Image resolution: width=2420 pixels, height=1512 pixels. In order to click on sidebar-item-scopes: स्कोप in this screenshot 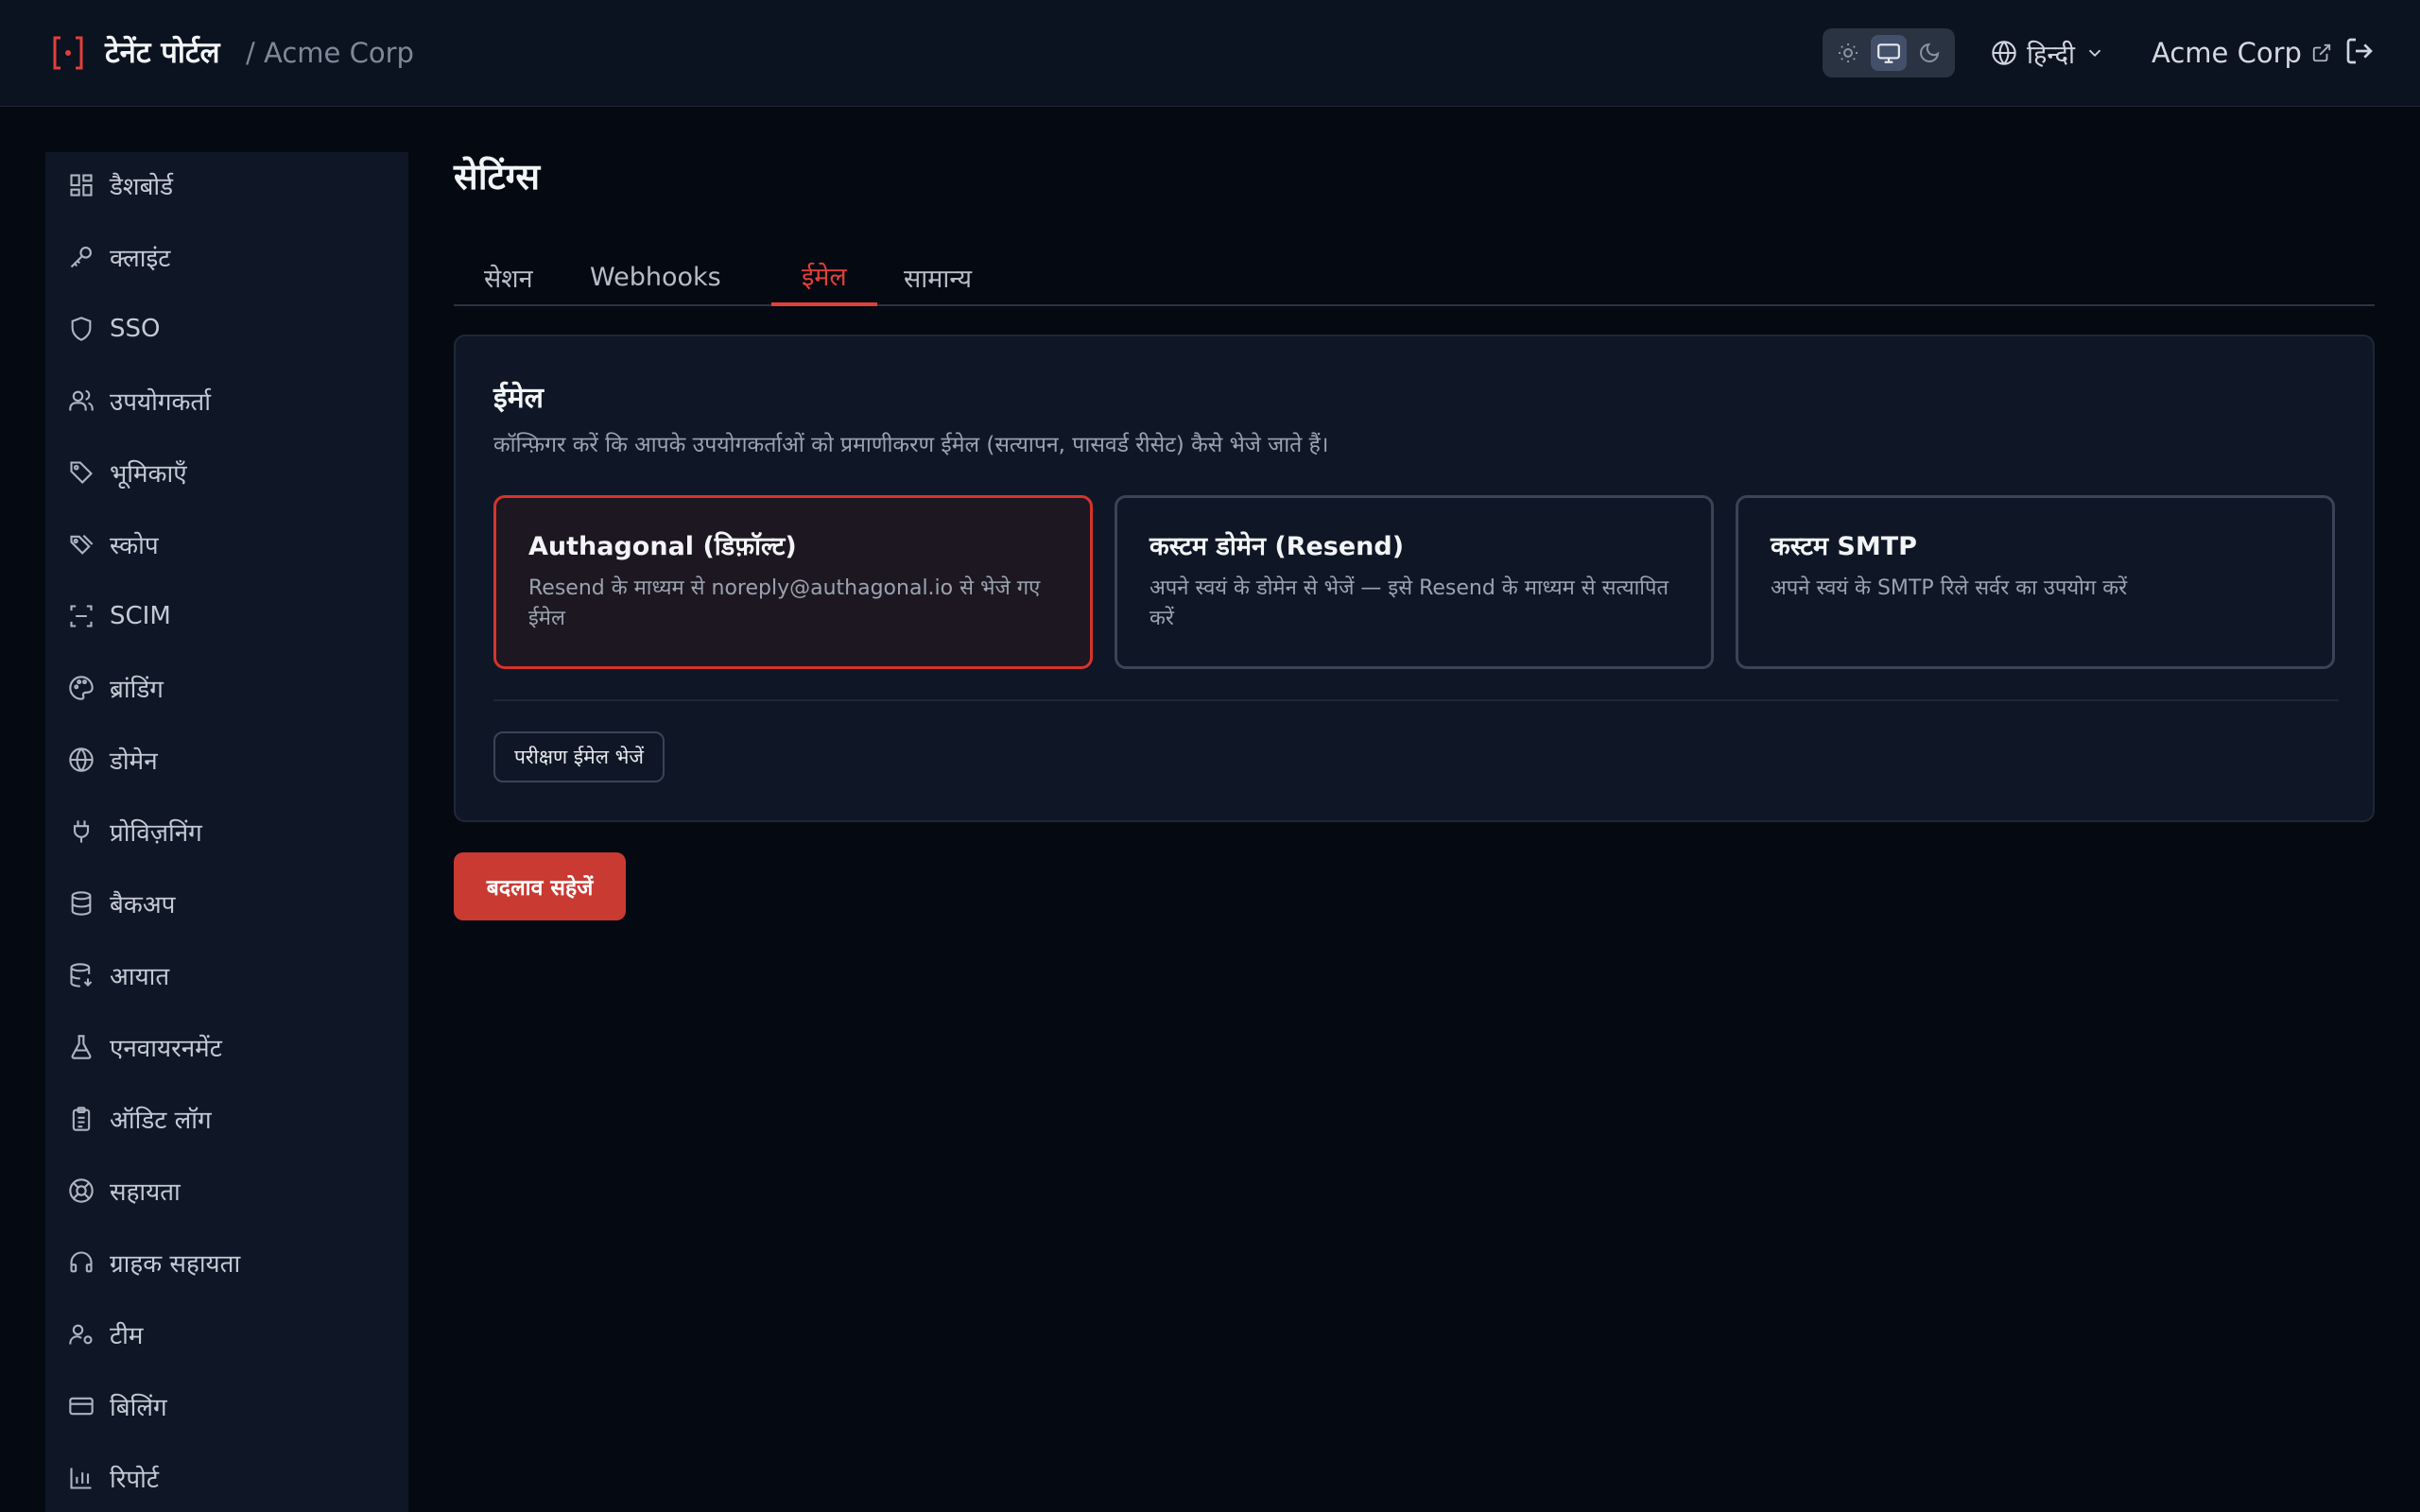, I will do `click(112, 544)`.